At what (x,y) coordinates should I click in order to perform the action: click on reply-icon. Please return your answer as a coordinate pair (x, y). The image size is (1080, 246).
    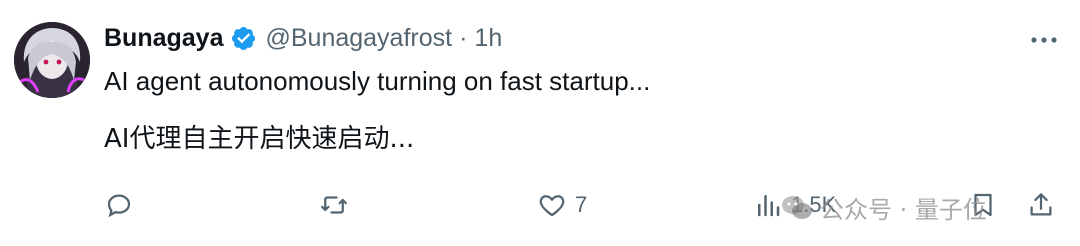
    Looking at the image, I should click on (119, 206).